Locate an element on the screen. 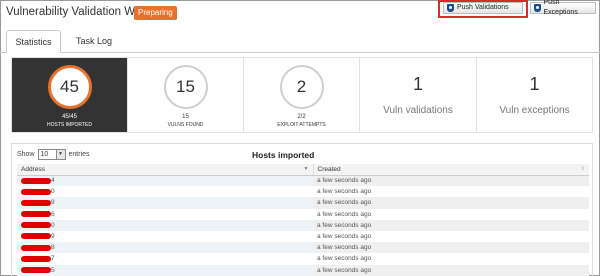 The image size is (600, 276). tab-task-log: Task Log is located at coordinates (94, 41).